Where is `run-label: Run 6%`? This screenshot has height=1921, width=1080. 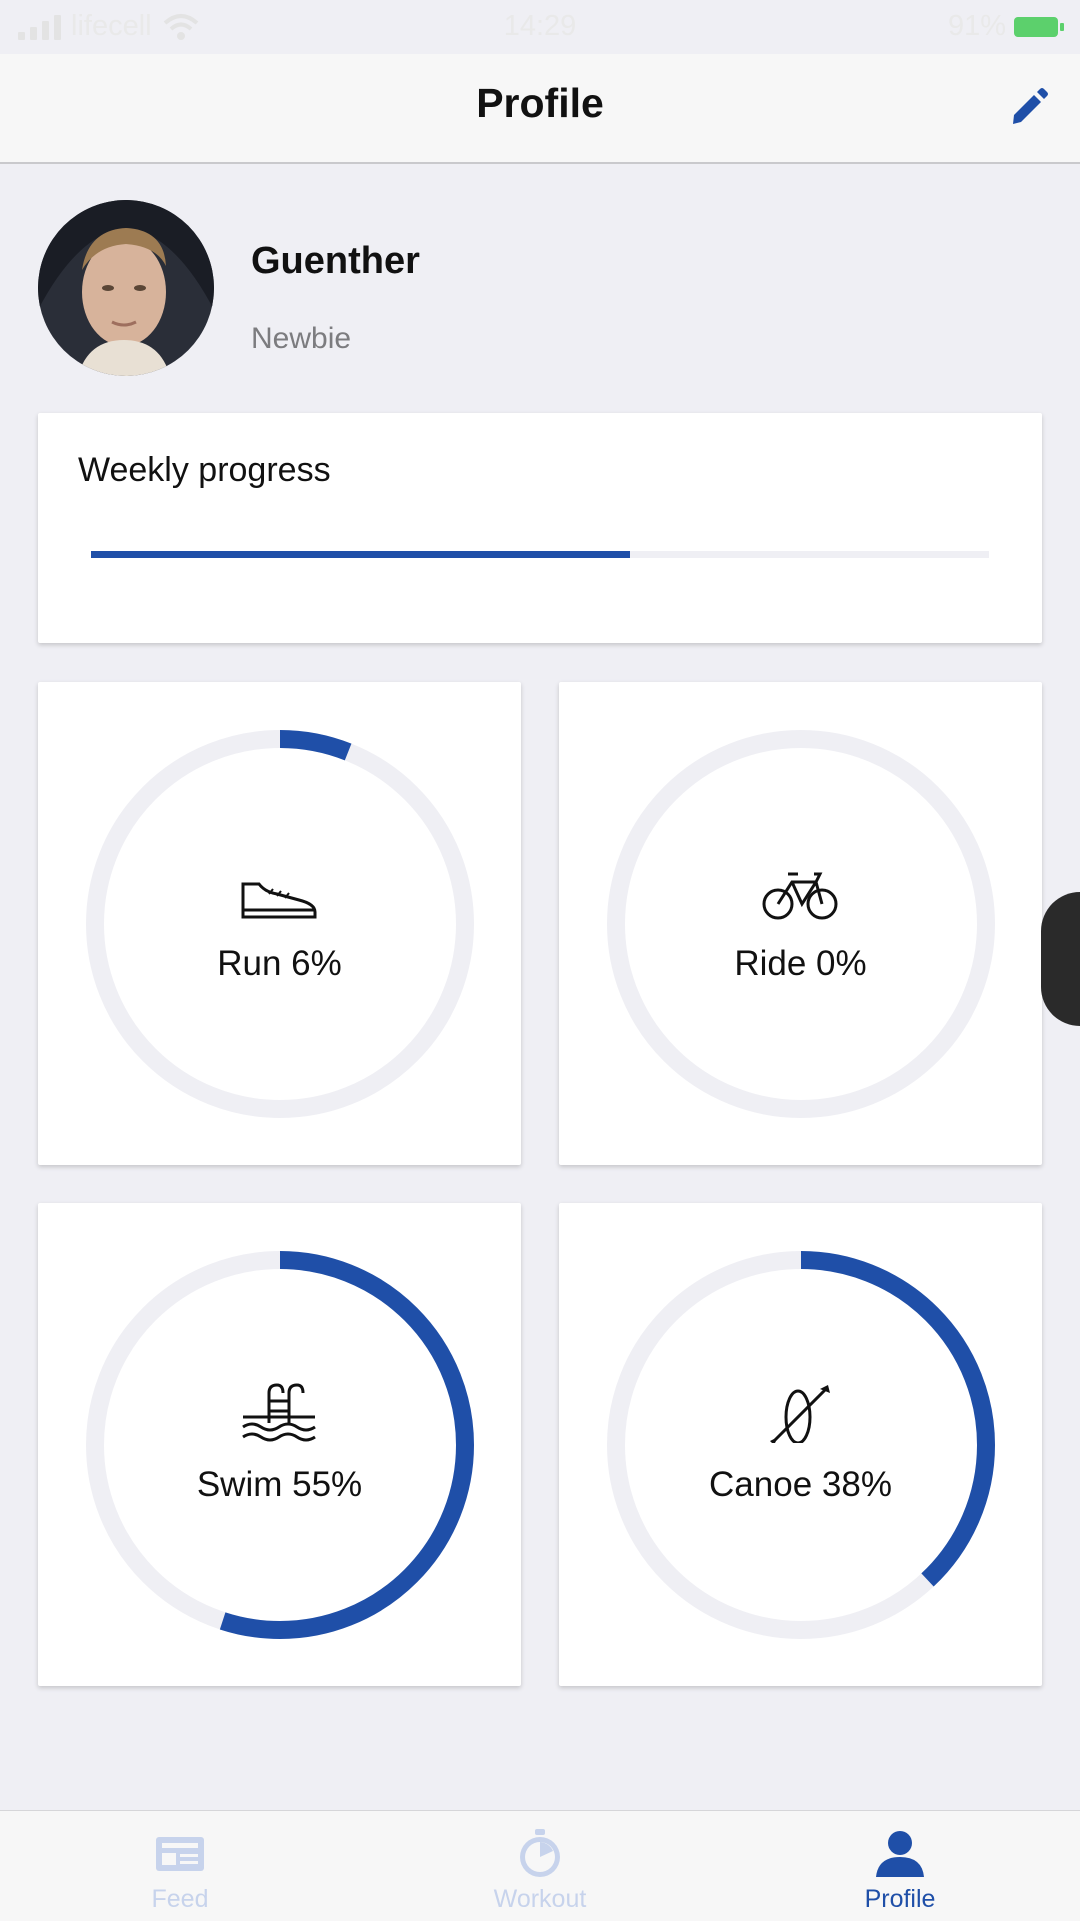 run-label: Run 6% is located at coordinates (279, 963).